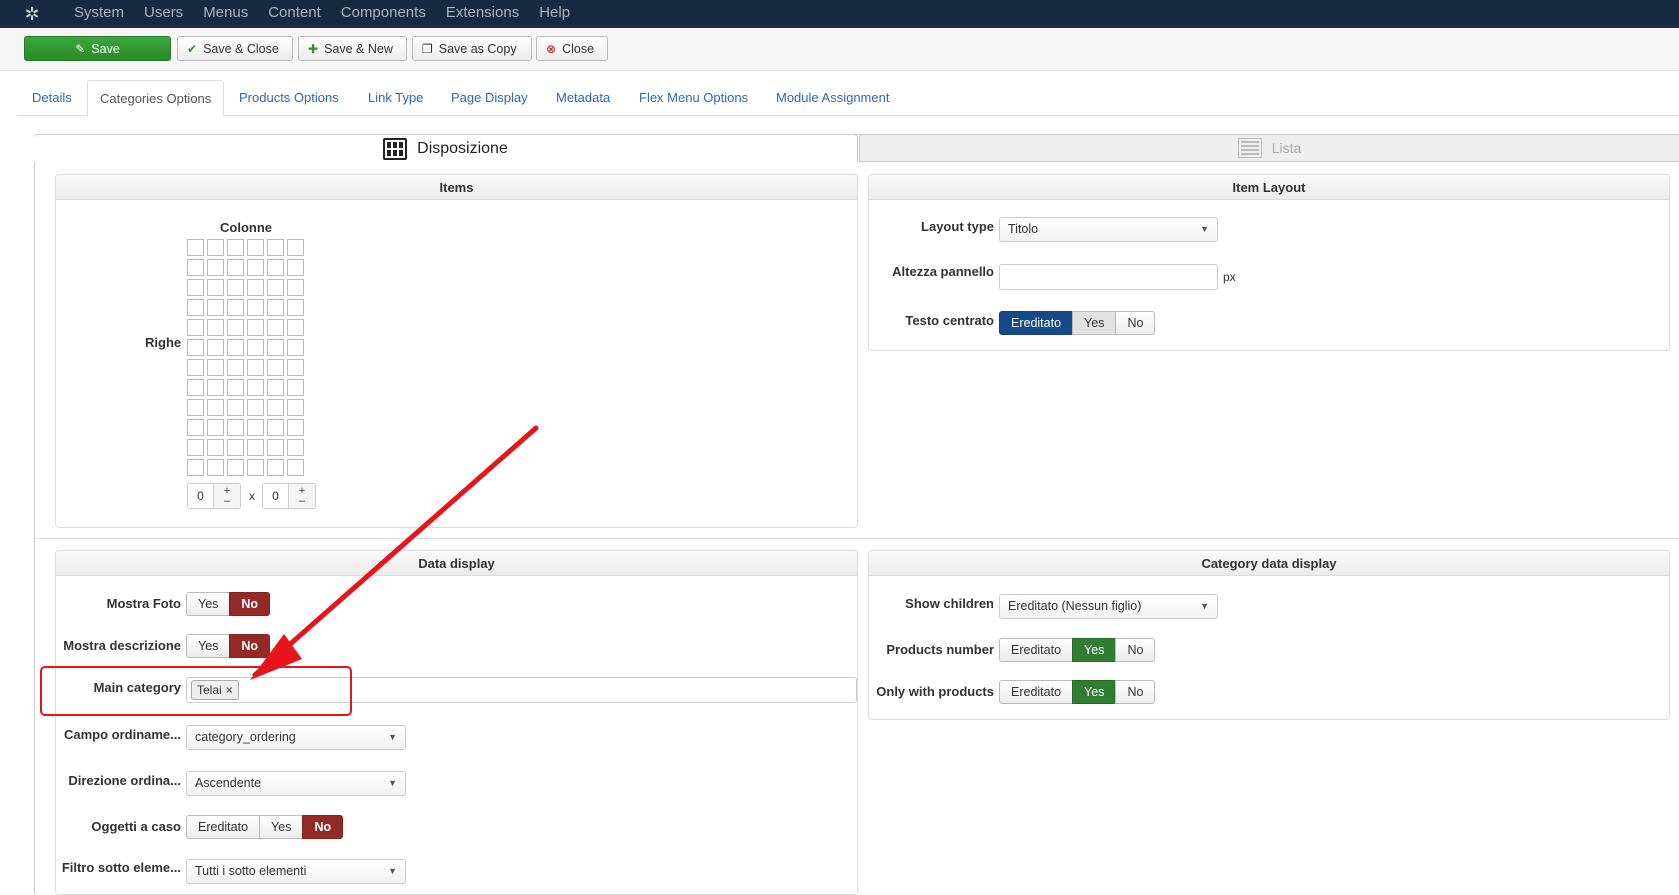  What do you see at coordinates (394, 552) in the screenshot?
I see `annotation-arrow` at bounding box center [394, 552].